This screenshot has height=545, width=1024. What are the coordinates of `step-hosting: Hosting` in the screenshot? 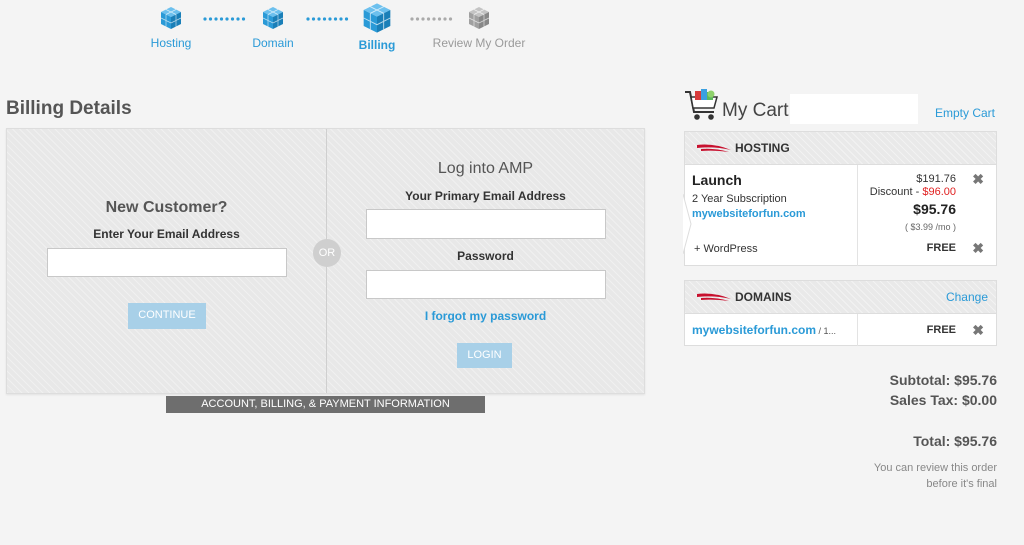 It's located at (171, 28).